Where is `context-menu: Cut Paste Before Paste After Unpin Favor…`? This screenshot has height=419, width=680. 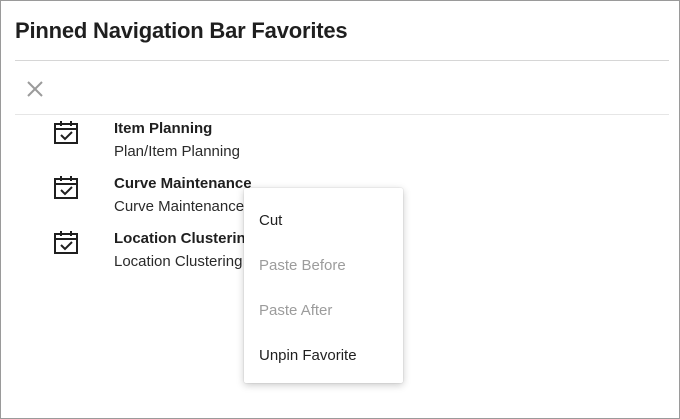 context-menu: Cut Paste Before Paste After Unpin Favor… is located at coordinates (323, 285).